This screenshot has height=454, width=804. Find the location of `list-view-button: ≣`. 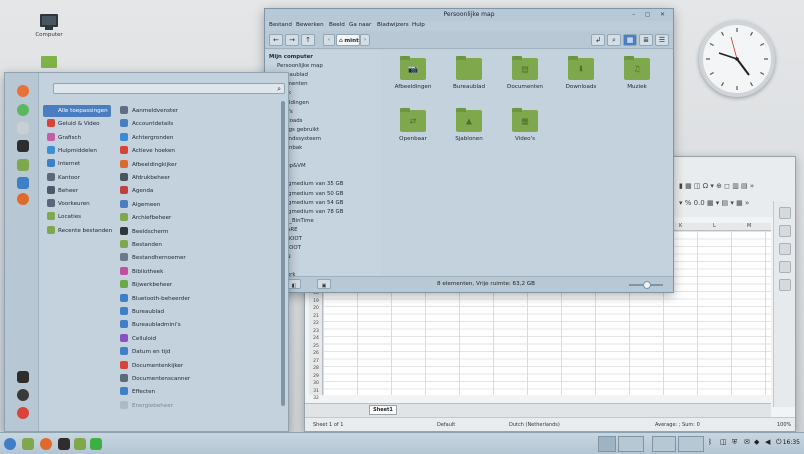

list-view-button: ≣ is located at coordinates (646, 40).